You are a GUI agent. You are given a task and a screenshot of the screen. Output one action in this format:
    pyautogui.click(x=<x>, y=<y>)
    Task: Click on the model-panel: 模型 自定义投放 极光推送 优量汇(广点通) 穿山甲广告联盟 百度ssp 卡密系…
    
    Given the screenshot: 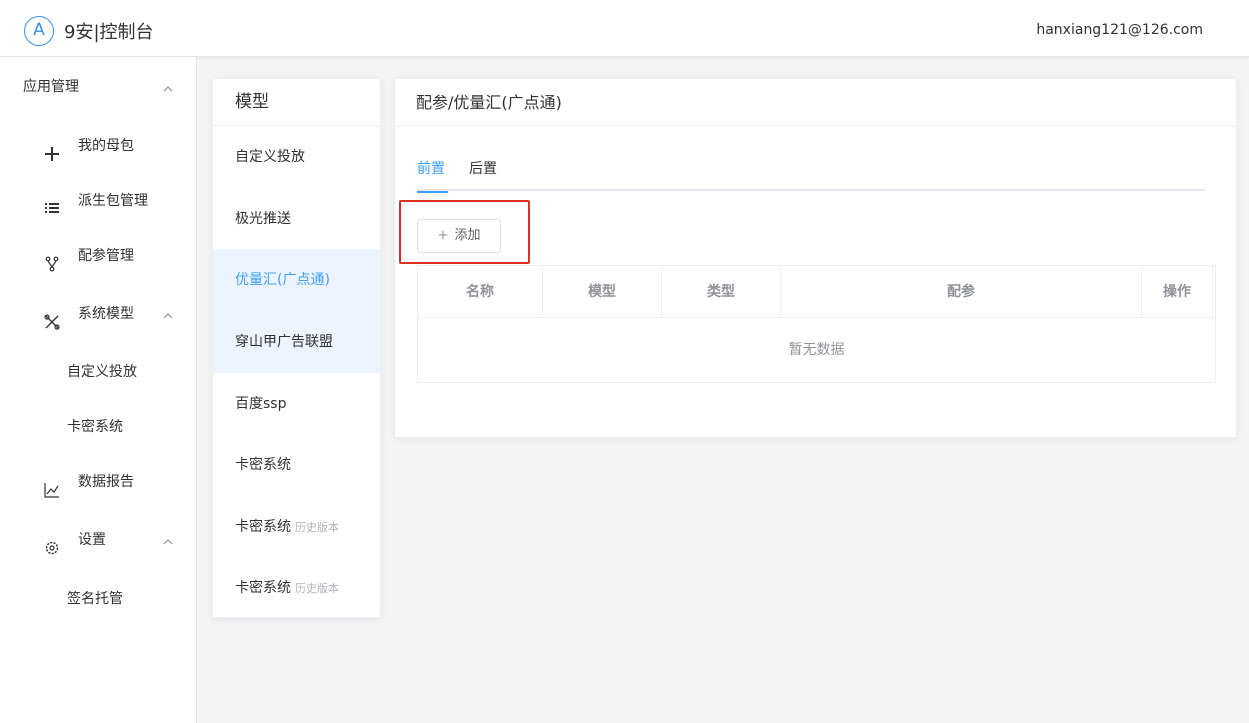 What is the action you would take?
    pyautogui.click(x=296, y=348)
    